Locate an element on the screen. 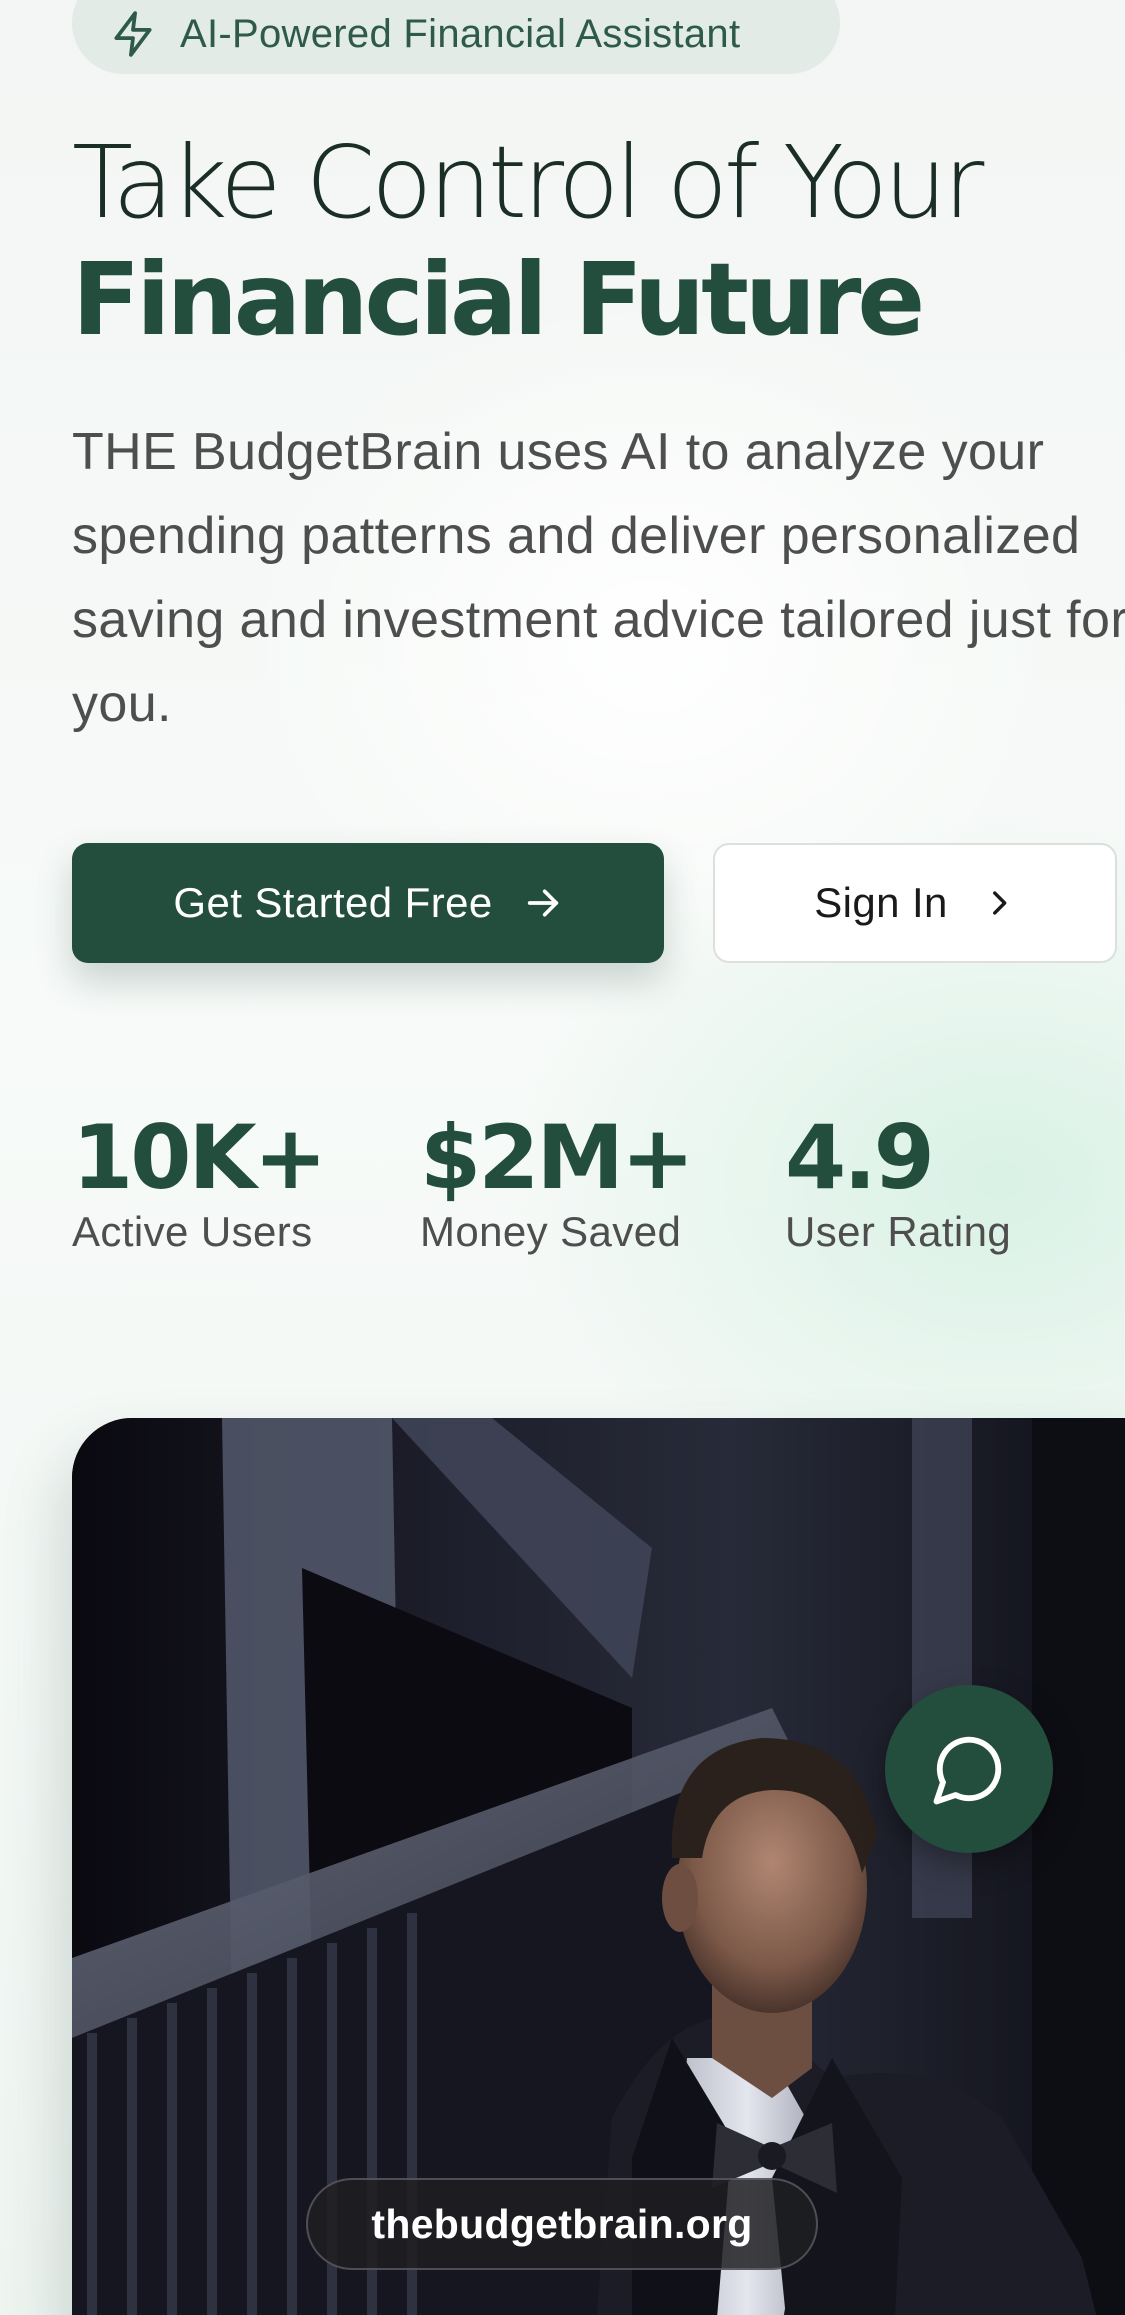 The height and width of the screenshot is (2315, 1125). stat-active-users: 10K+ Active Users is located at coordinates (199, 1181).